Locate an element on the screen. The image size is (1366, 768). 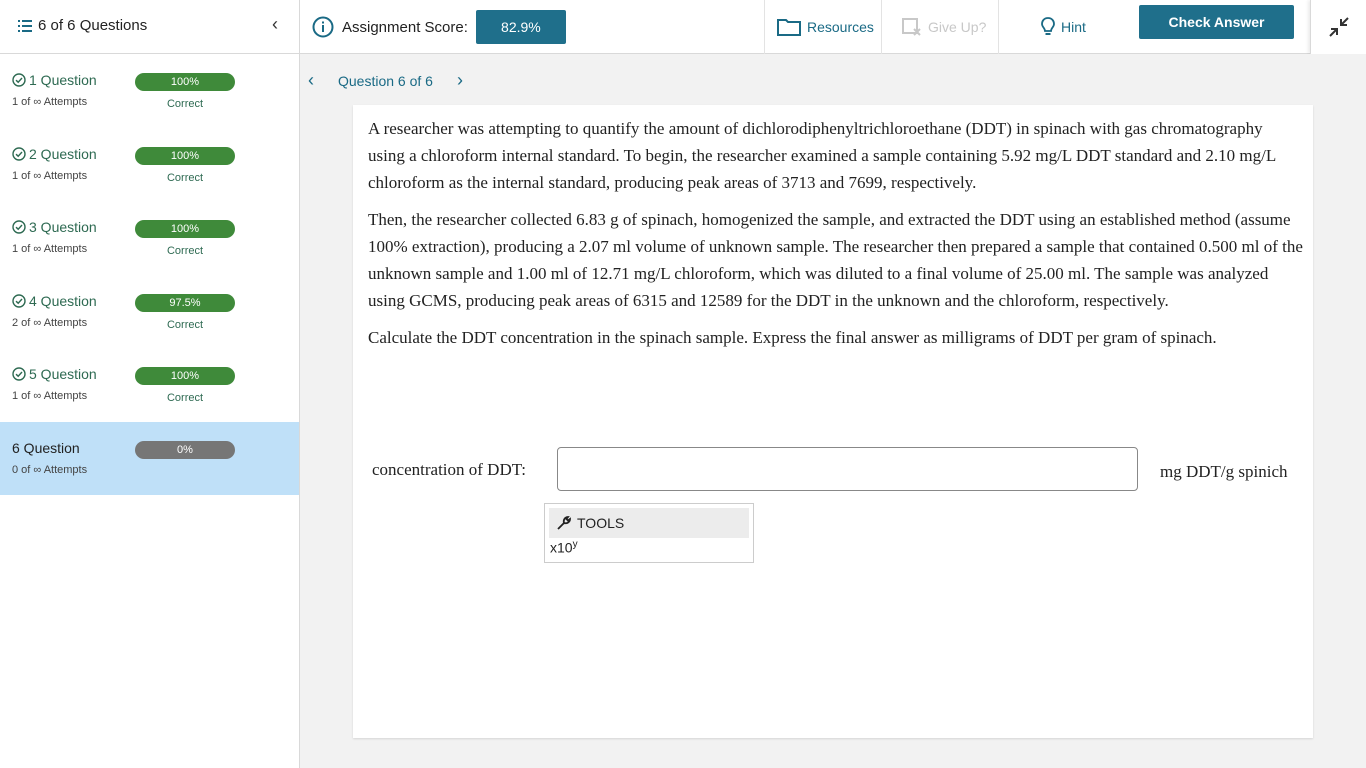
sidebar-item-question-4: 4 Question 2 of ∞ Attempts 97.5% Correct is located at coordinates (149, 312).